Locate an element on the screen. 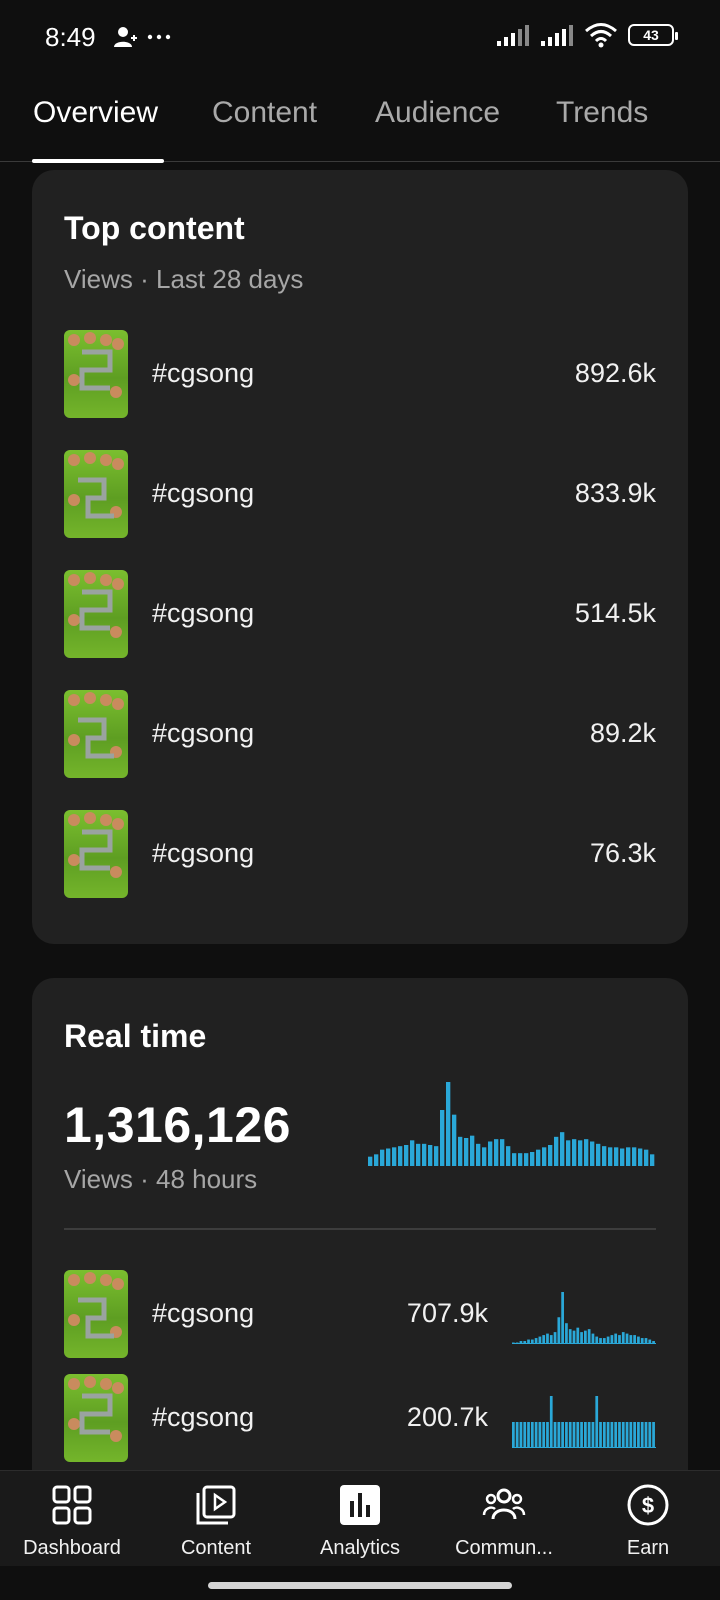  nav-label: Earn is located at coordinates (648, 1548).